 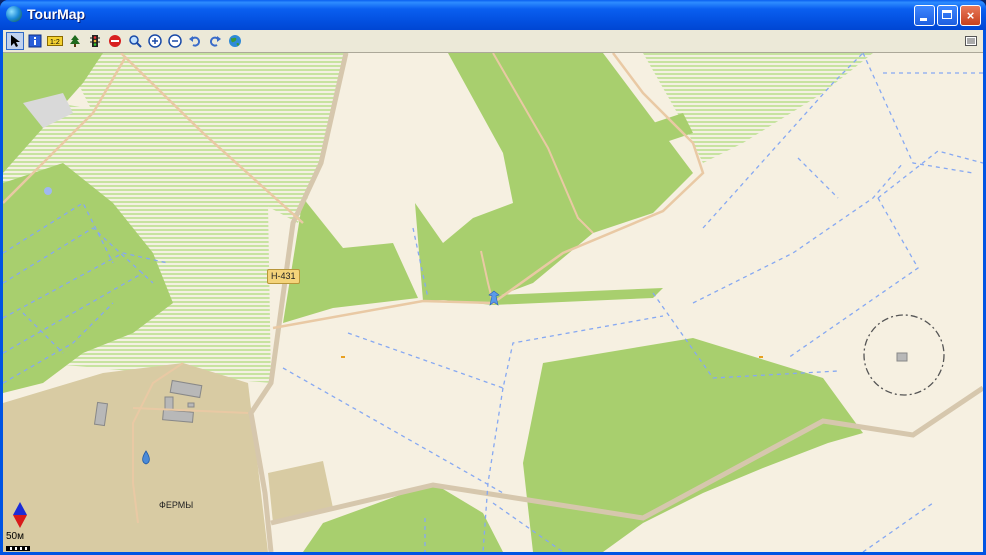 I want to click on zoom-in-tool-button, so click(x=155, y=41).